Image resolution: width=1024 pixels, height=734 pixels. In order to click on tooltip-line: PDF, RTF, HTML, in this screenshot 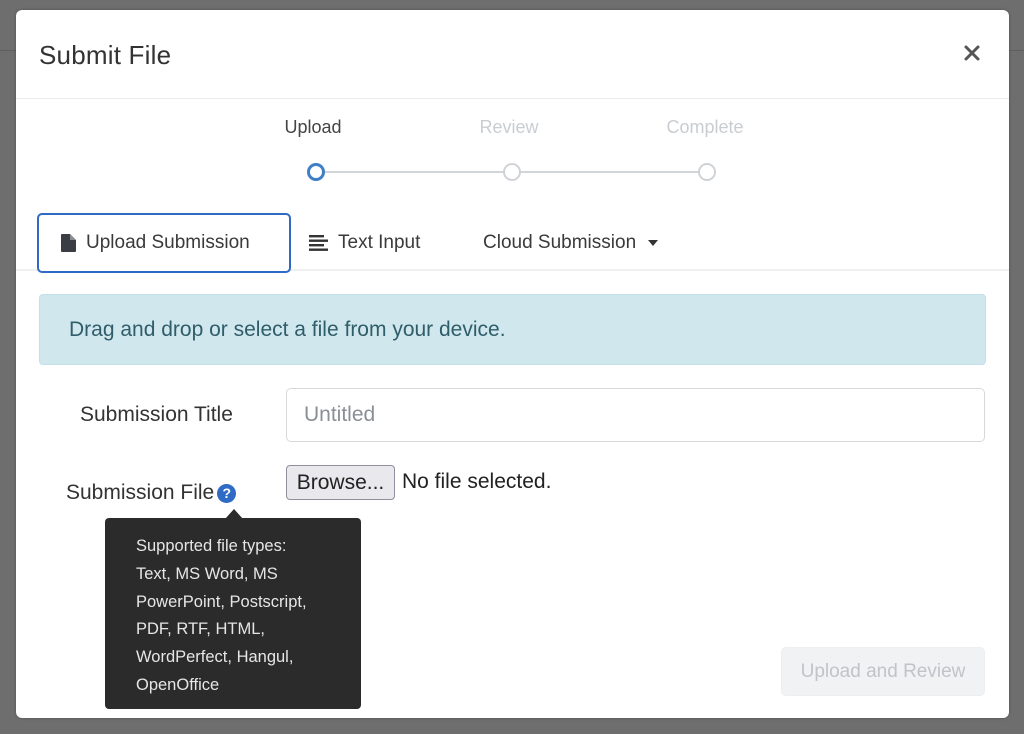, I will do `click(200, 629)`.